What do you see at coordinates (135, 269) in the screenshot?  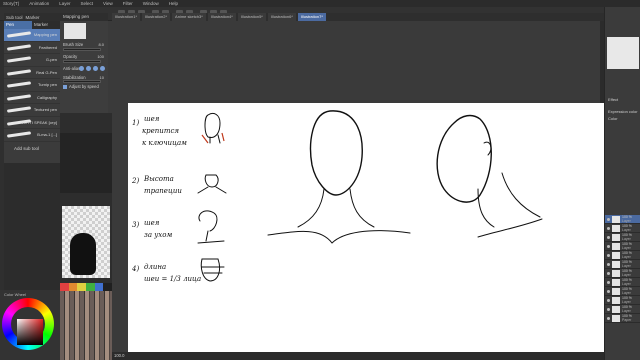 I see `note-number-4: 4)` at bounding box center [135, 269].